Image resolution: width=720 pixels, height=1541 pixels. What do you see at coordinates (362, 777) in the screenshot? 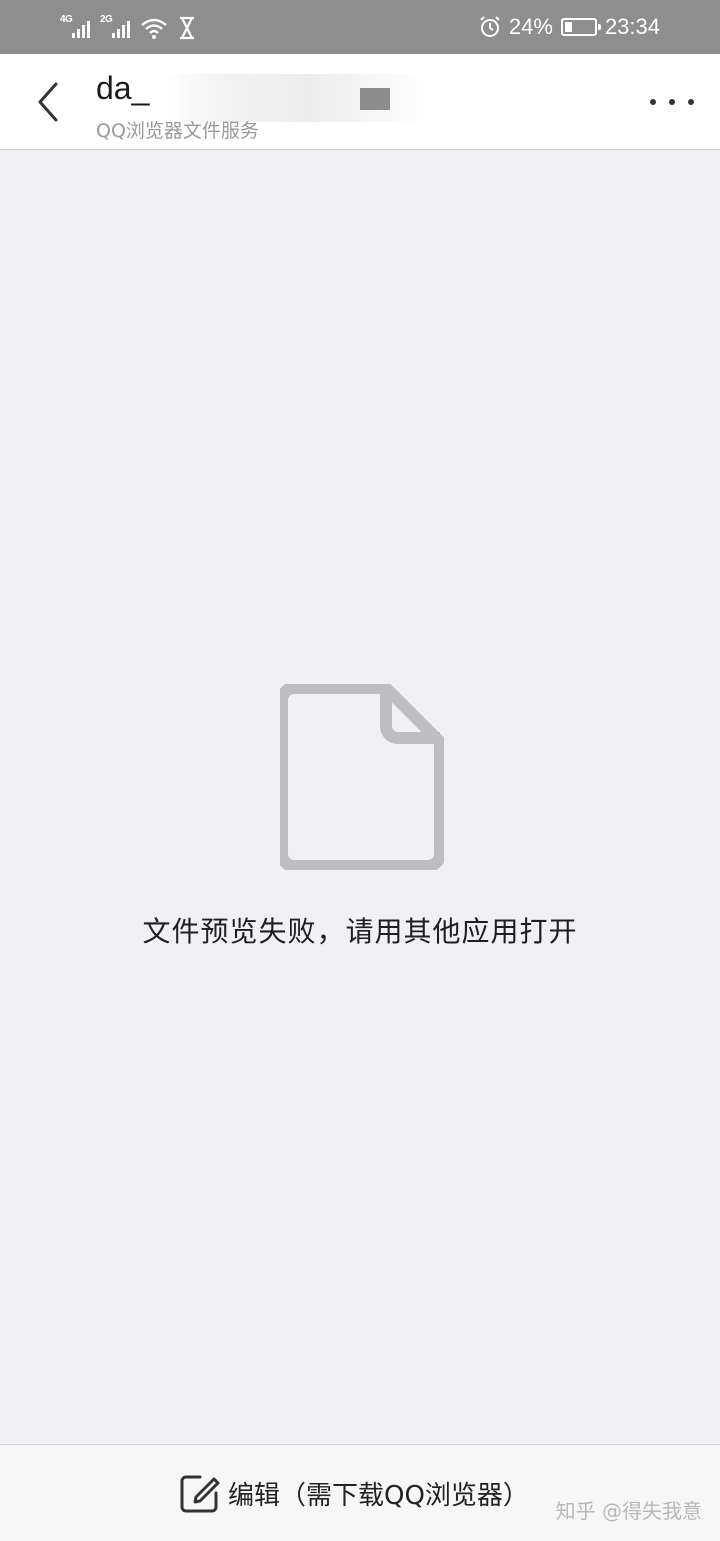
I see `document-icon` at bounding box center [362, 777].